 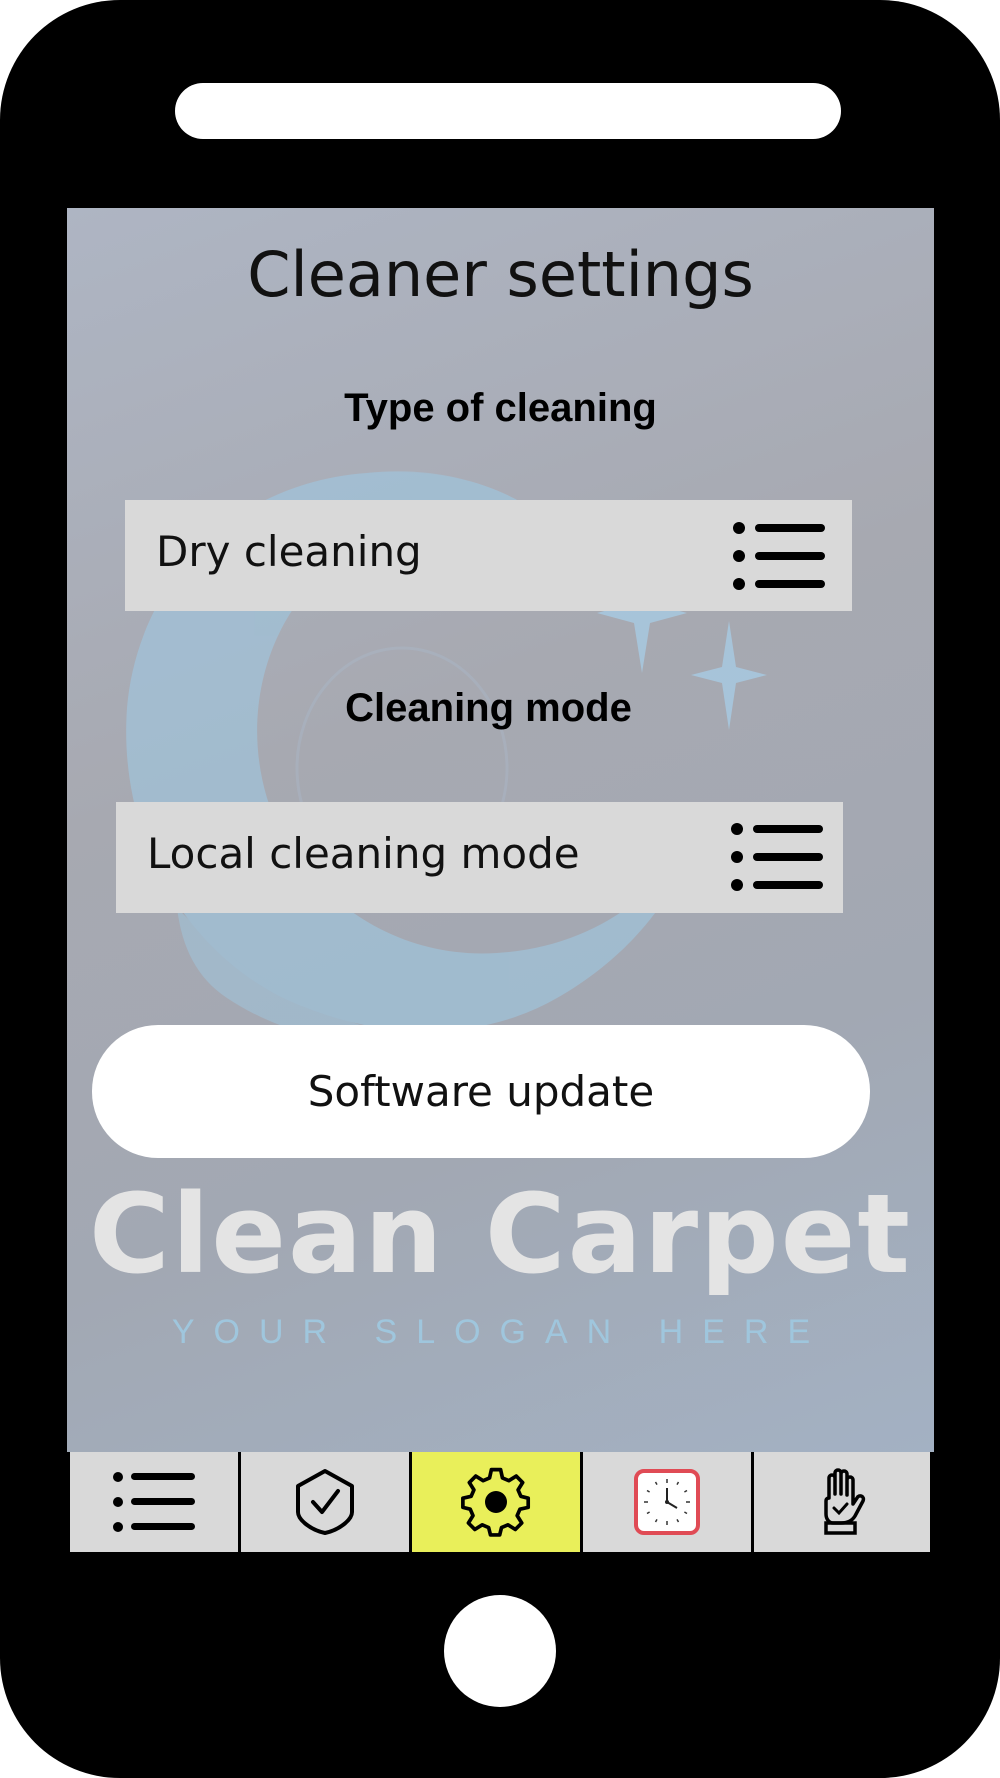 I want to click on cleaning-mode-select: Local cleaning mode, so click(x=479, y=857).